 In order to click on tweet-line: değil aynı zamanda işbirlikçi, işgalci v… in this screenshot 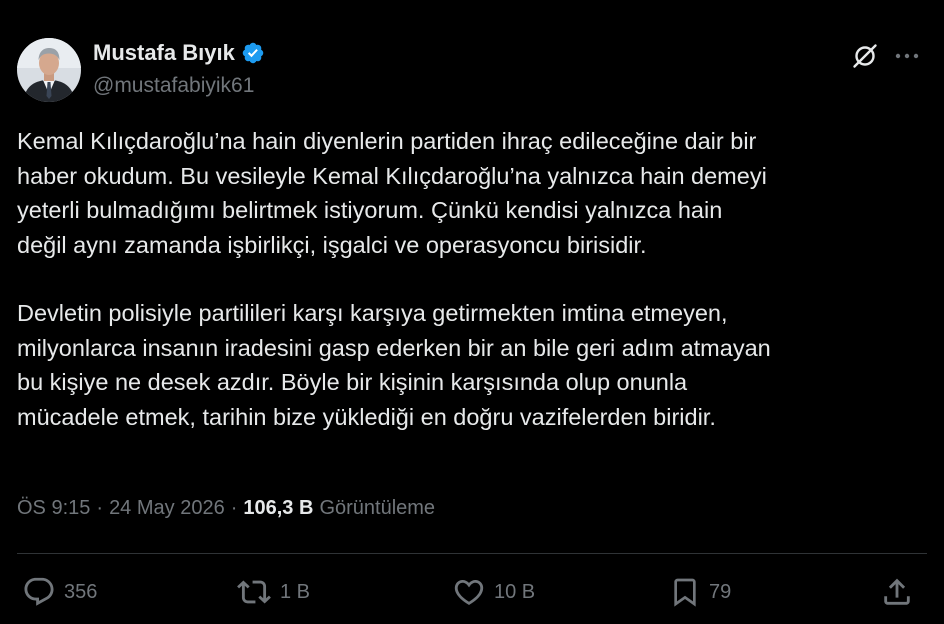, I will do `click(332, 244)`.